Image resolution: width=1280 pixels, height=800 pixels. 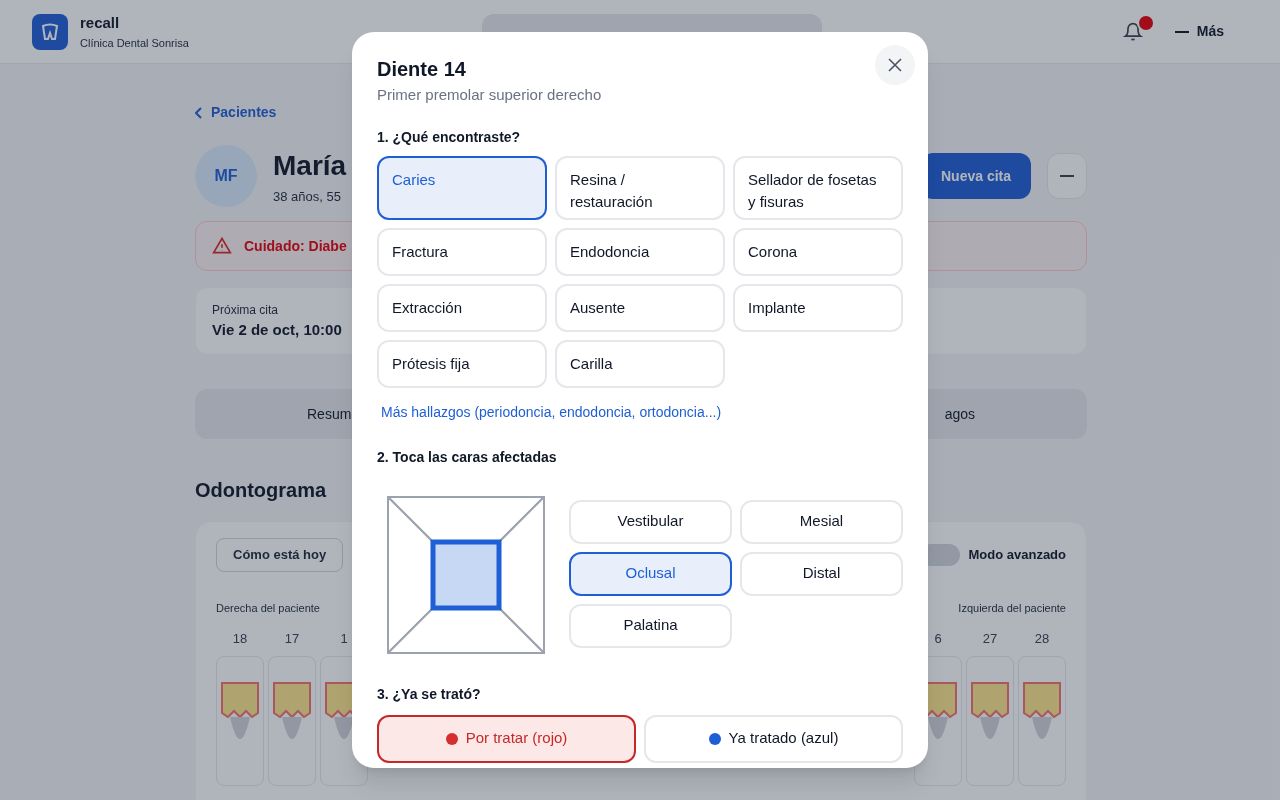 I want to click on patient-avatar: MF, so click(x=226, y=176).